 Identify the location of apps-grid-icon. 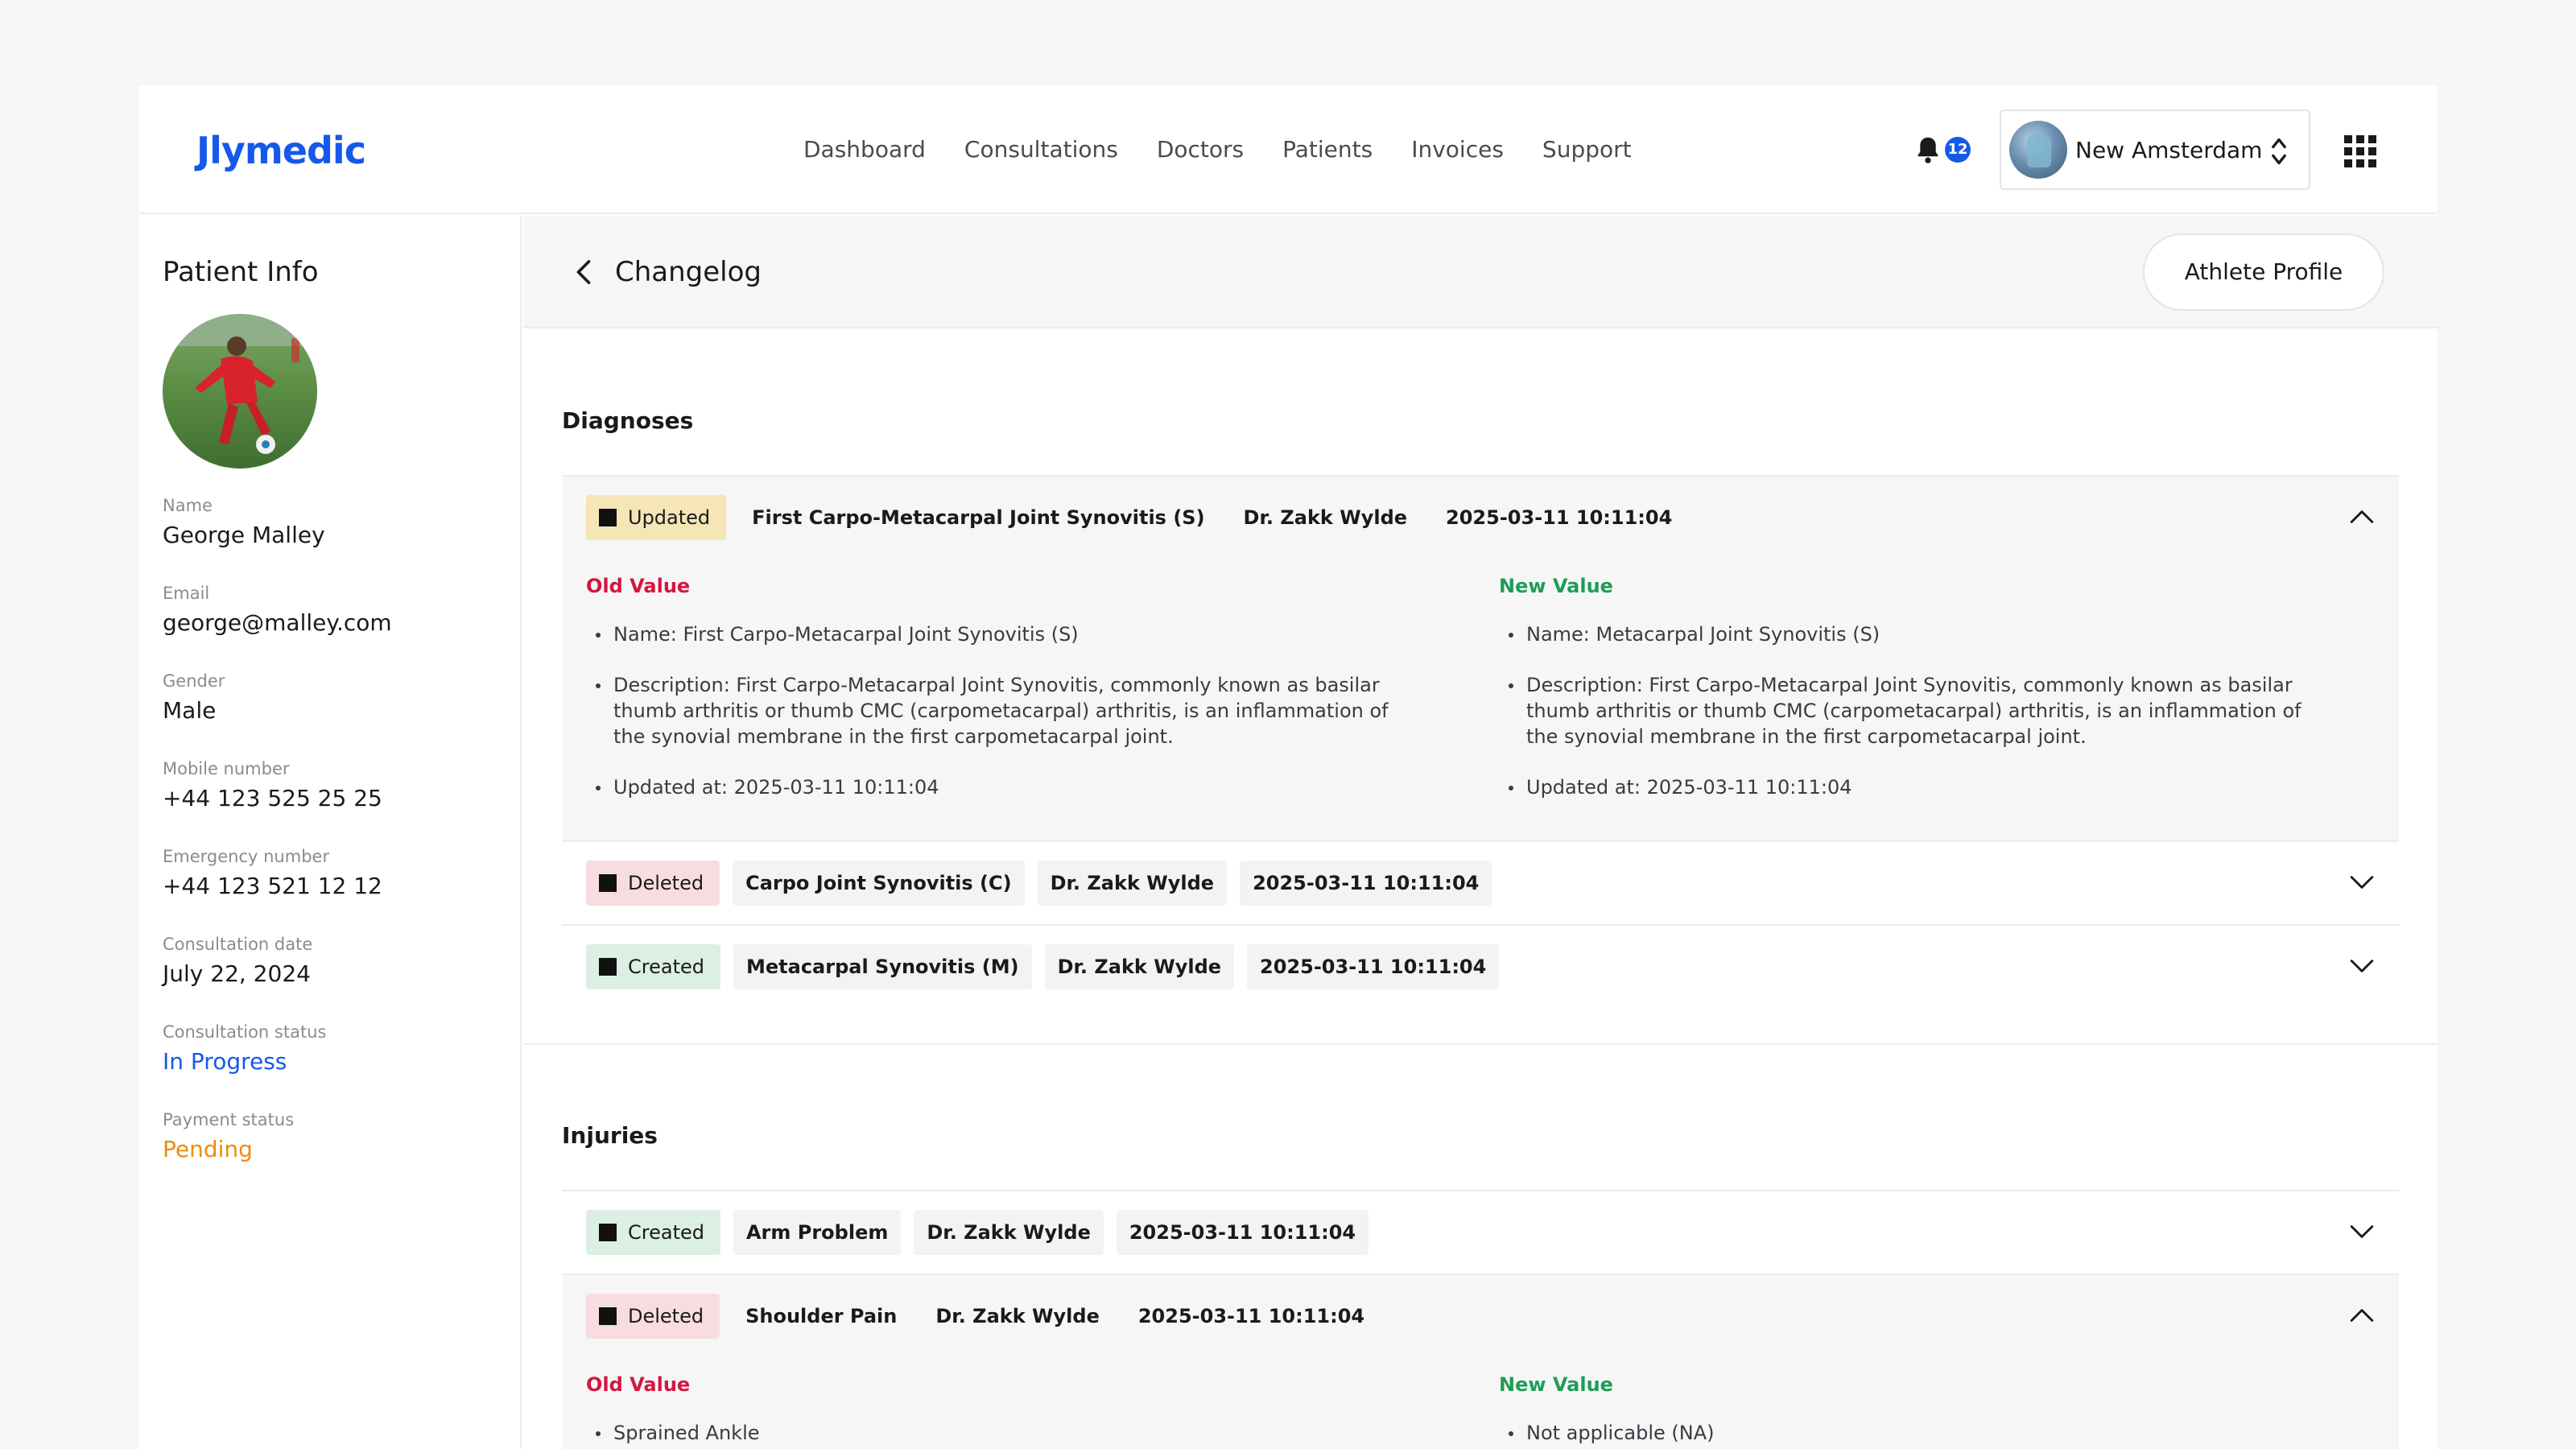
(2360, 151).